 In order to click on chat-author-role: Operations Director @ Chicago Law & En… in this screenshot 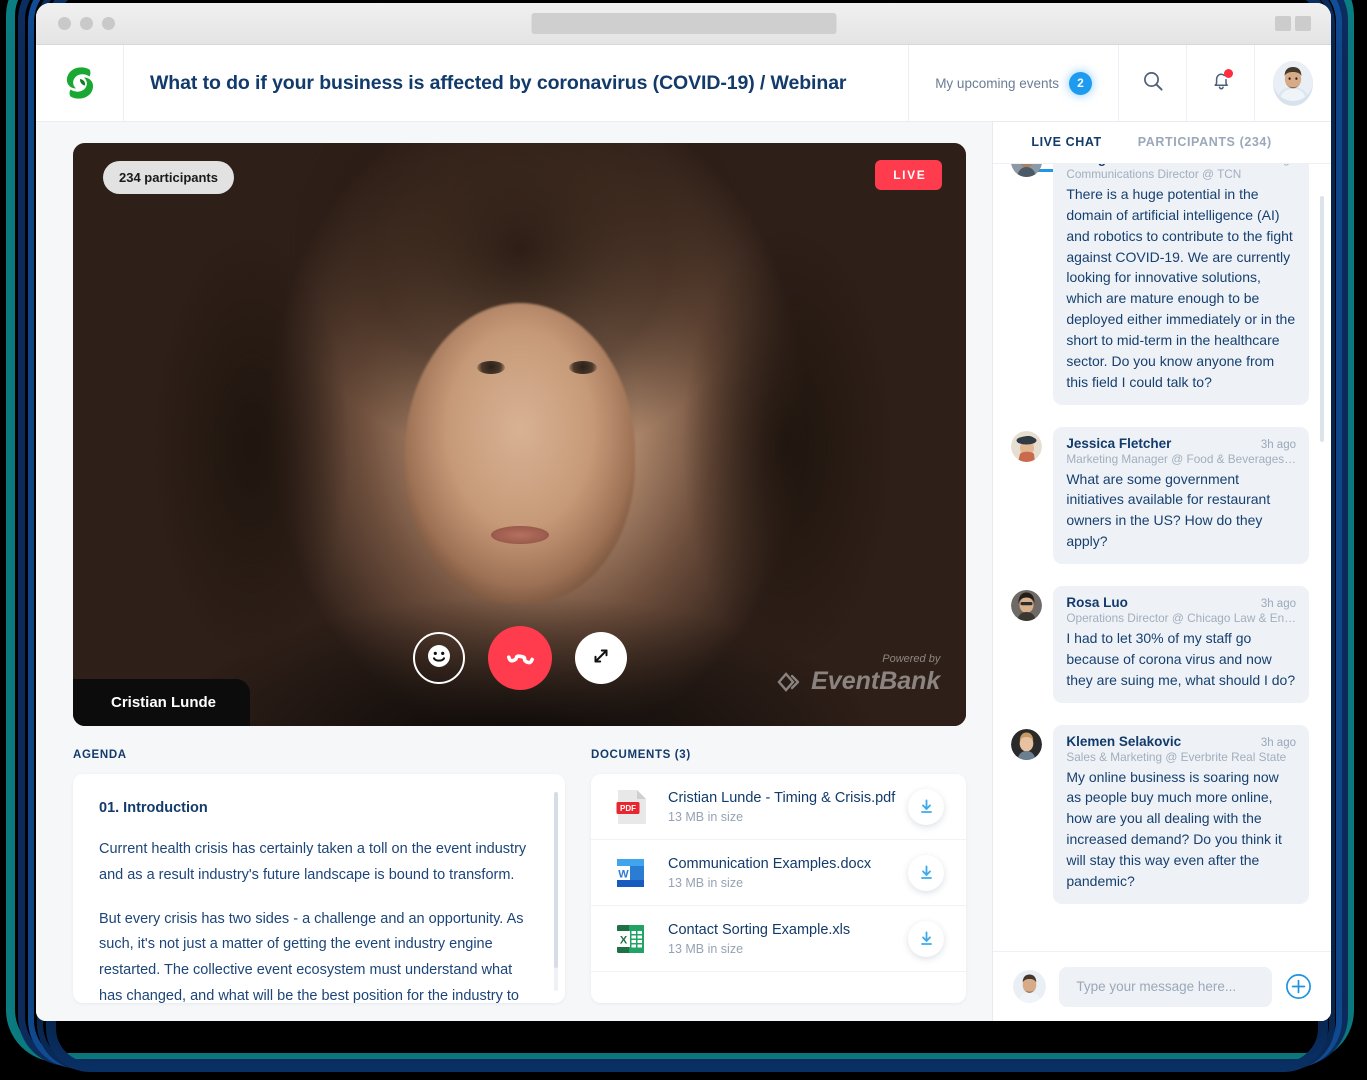, I will do `click(1181, 618)`.